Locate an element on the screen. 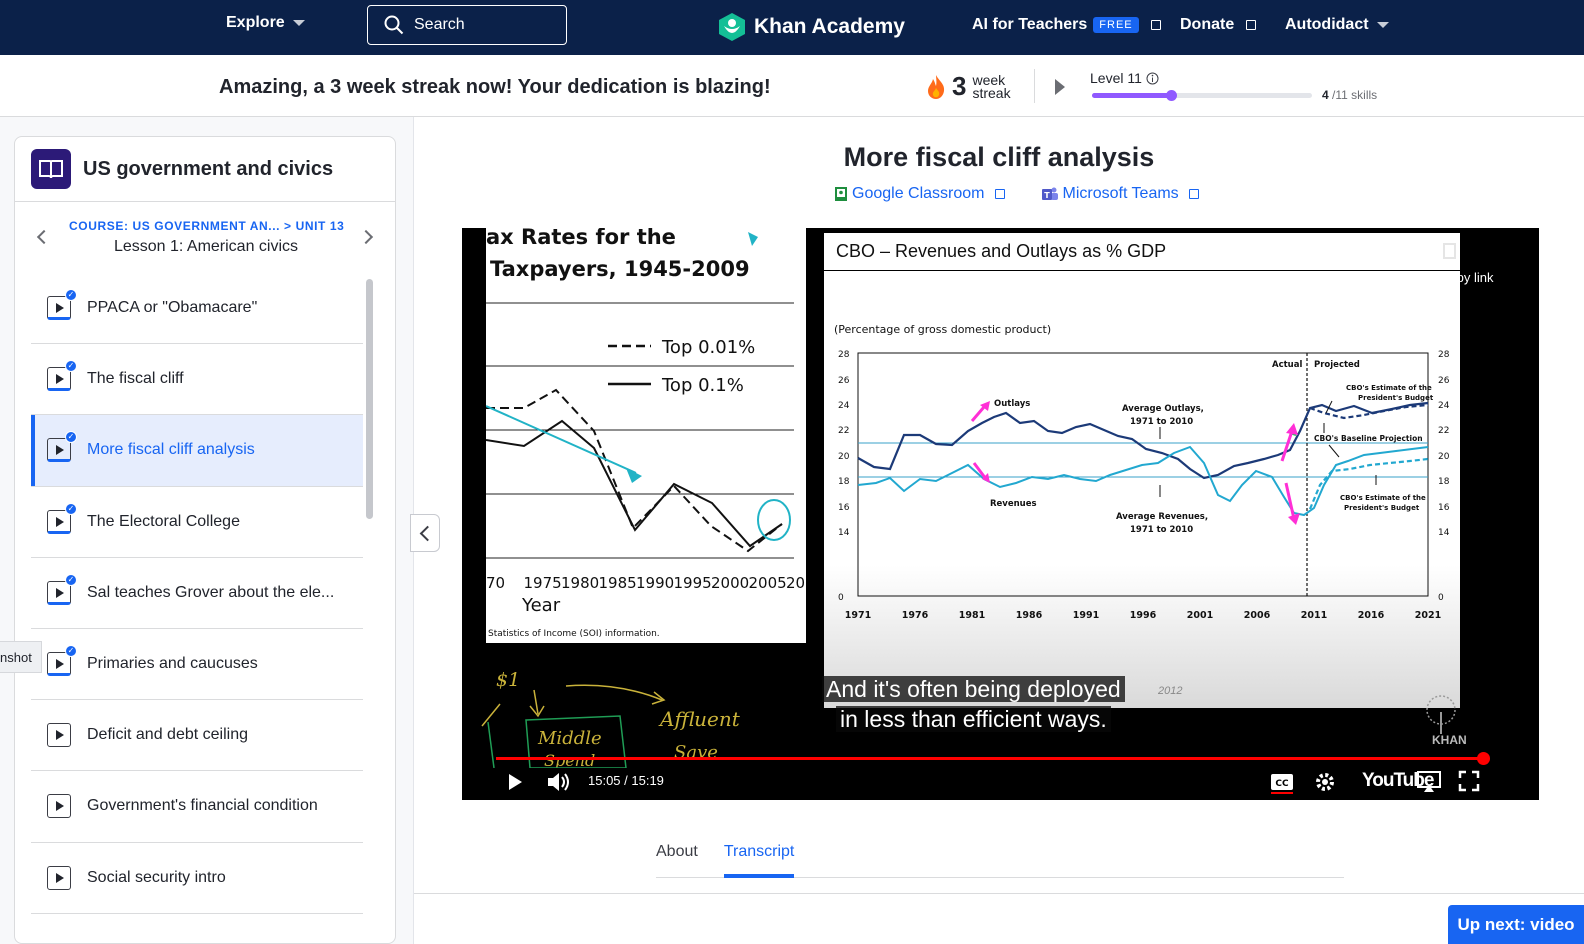 The width and height of the screenshot is (1584, 944). tick-label: 28 is located at coordinates (1444, 355).